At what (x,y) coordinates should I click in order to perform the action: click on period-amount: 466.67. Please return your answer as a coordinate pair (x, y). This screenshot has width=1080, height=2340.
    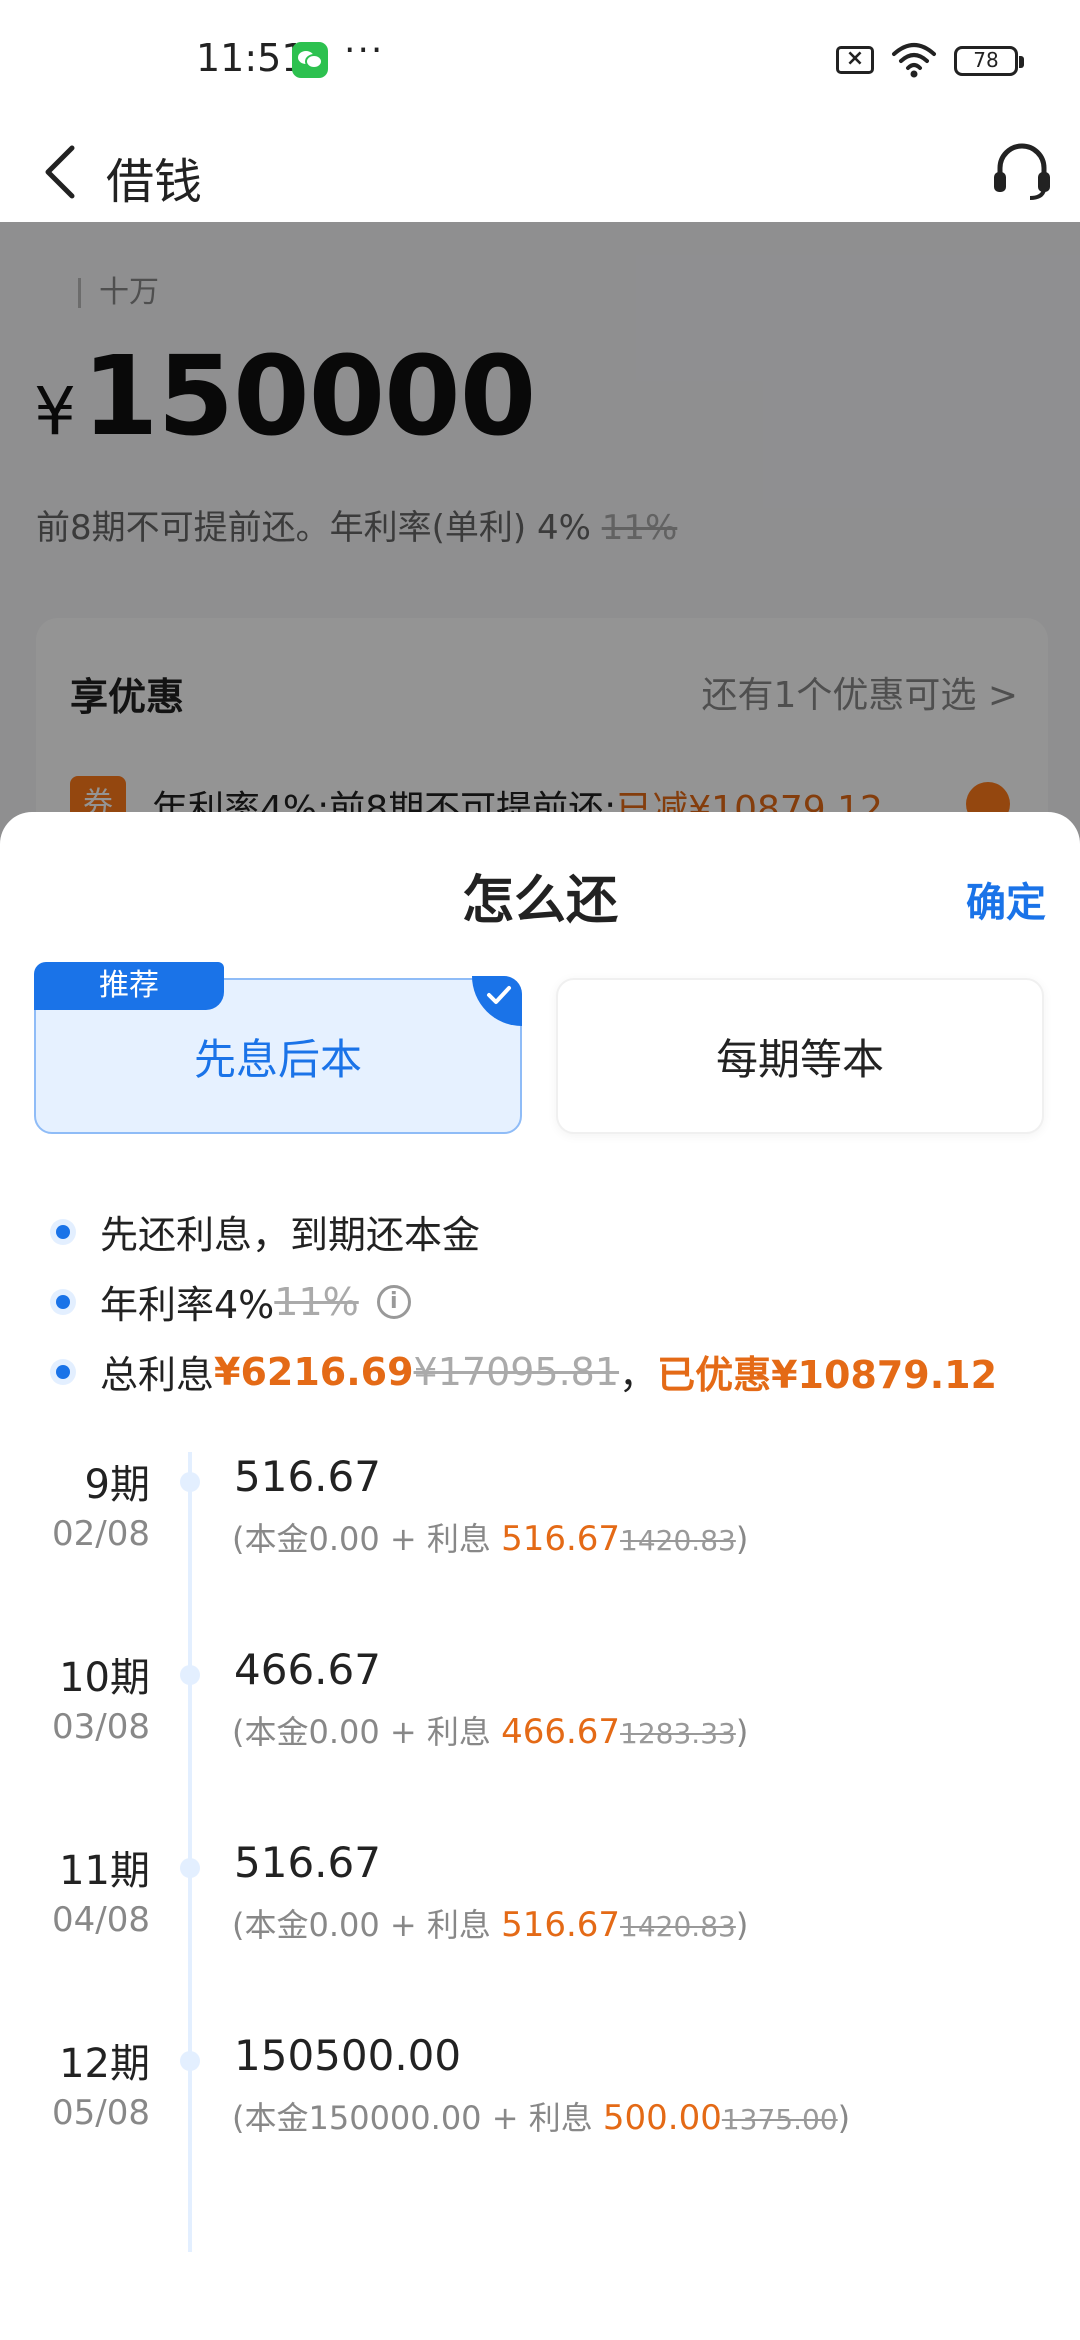
    Looking at the image, I should click on (307, 1669).